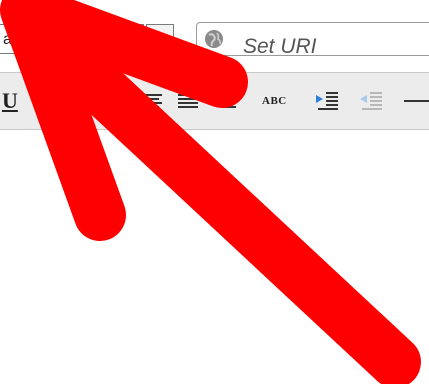  I want to click on outdent-icon, so click(371, 101).